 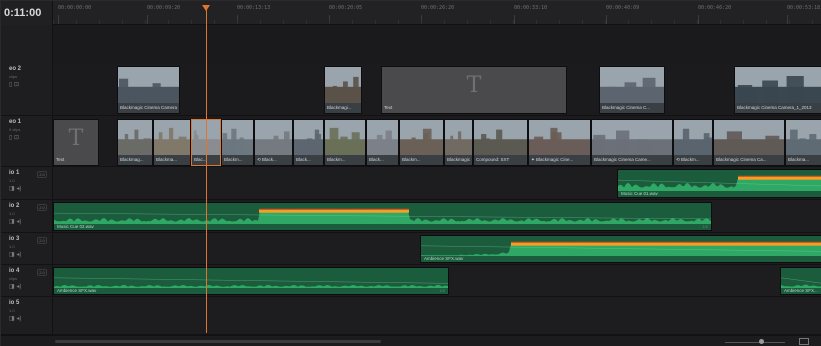 What do you see at coordinates (755, 342) in the screenshot?
I see `zoom-slider-track` at bounding box center [755, 342].